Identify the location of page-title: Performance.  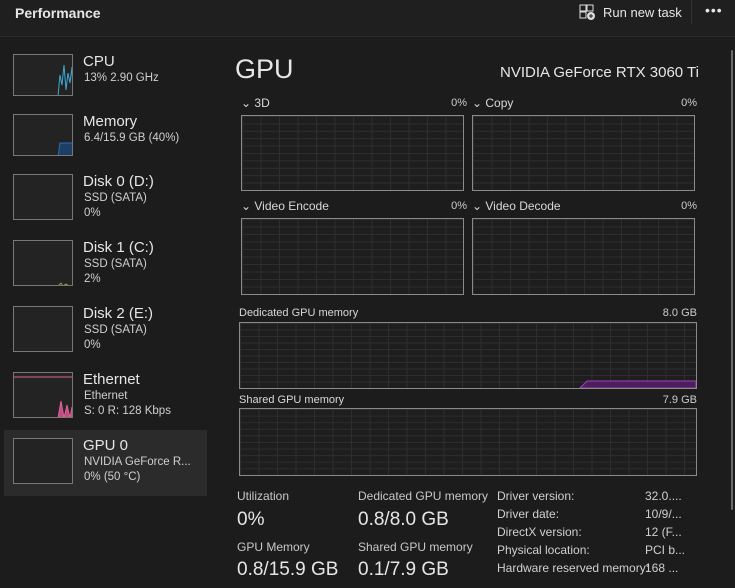
(58, 13).